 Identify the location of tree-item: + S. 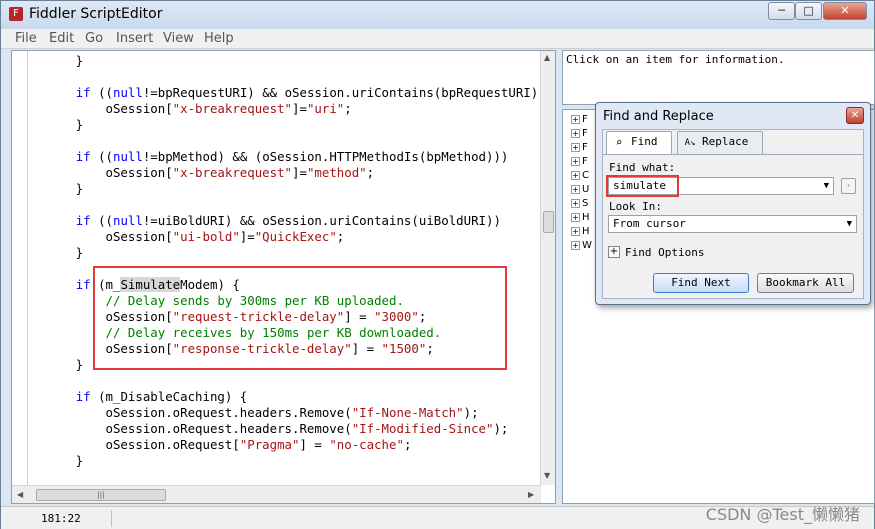
(579, 204).